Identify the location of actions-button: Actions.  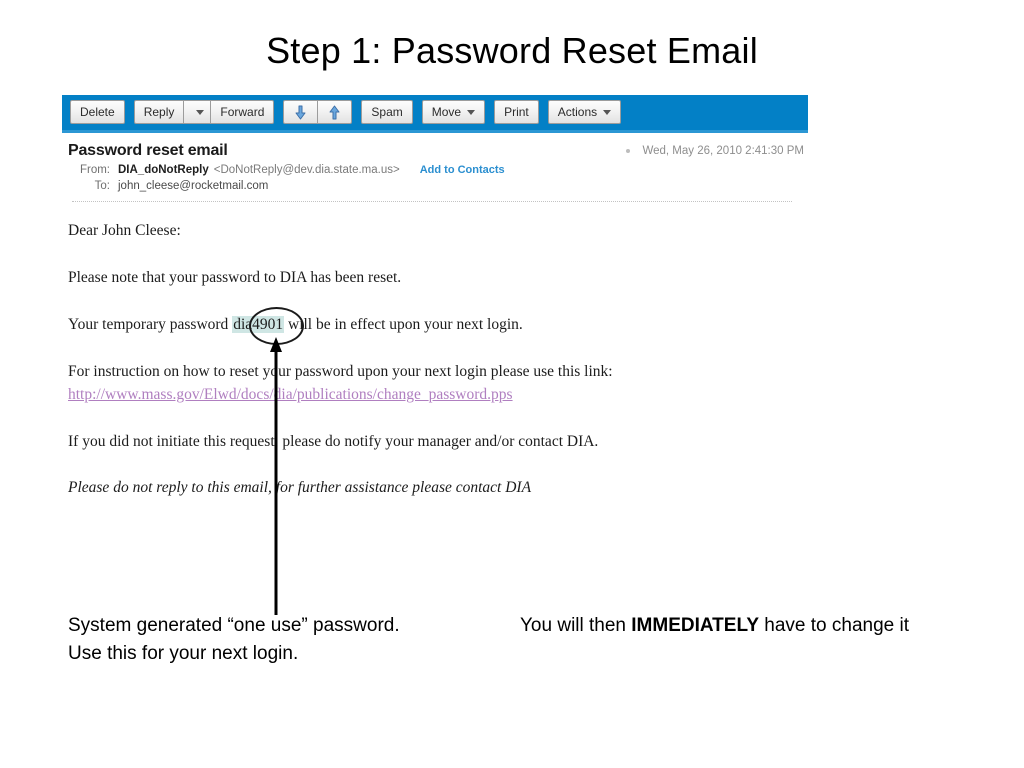
(584, 112).